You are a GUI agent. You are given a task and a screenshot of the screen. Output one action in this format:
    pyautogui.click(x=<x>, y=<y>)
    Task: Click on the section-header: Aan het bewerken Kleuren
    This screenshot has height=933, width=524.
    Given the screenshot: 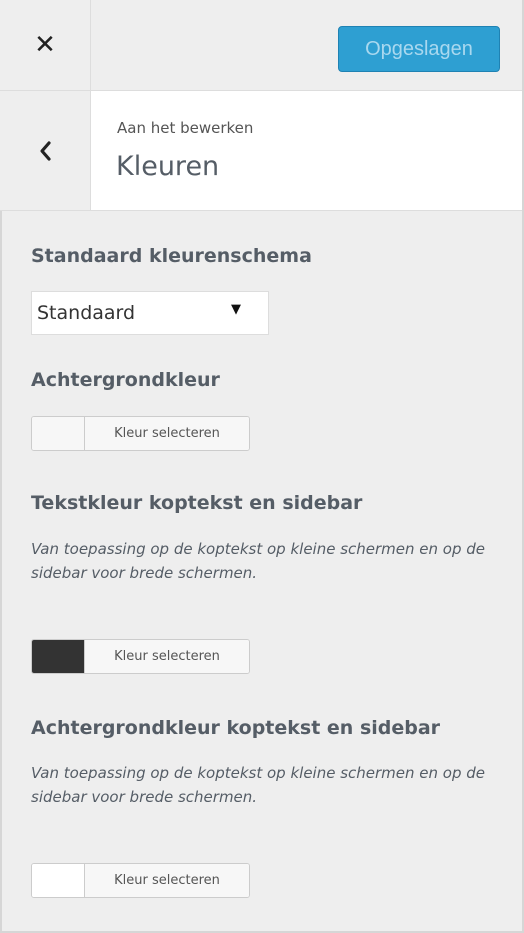 What is the action you would take?
    pyautogui.click(x=261, y=151)
    